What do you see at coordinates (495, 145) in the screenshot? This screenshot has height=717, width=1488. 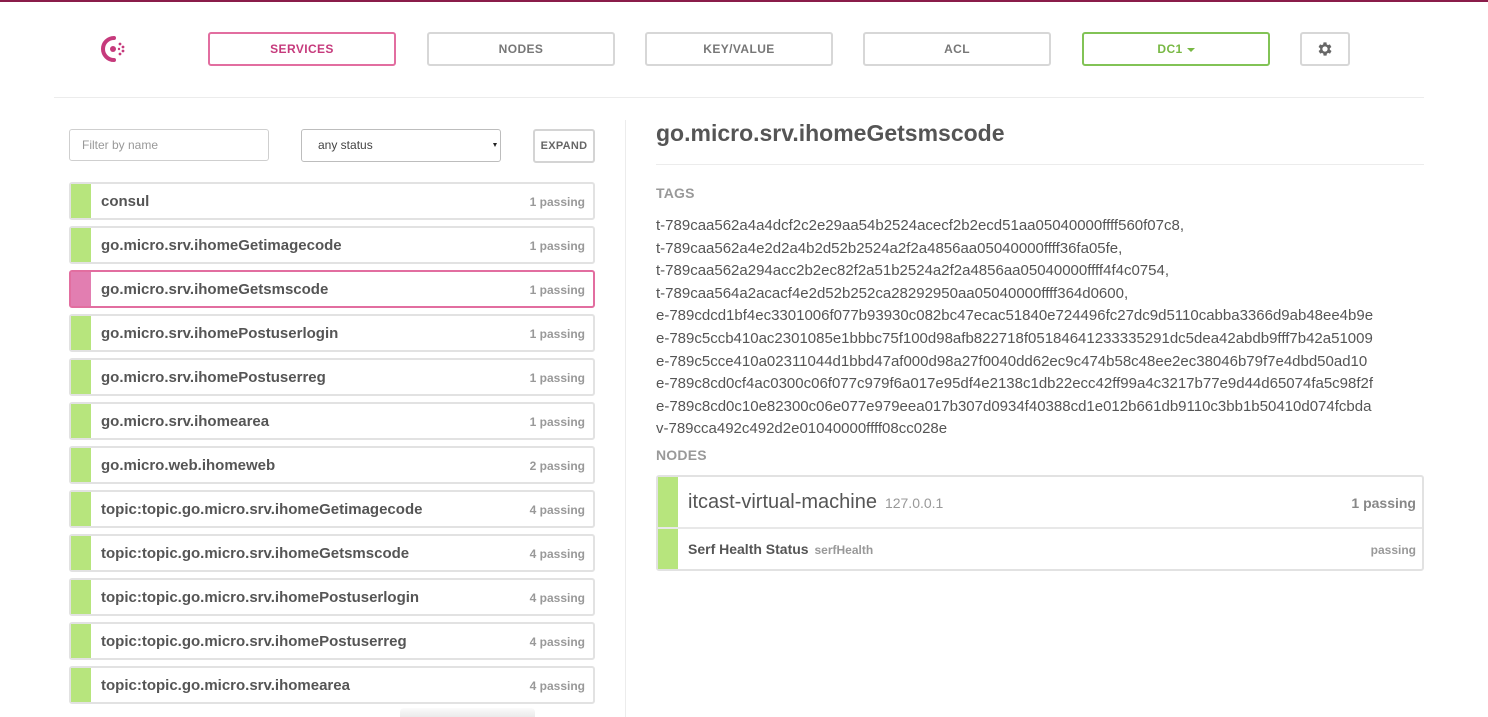 I see `select-arrow-icon` at bounding box center [495, 145].